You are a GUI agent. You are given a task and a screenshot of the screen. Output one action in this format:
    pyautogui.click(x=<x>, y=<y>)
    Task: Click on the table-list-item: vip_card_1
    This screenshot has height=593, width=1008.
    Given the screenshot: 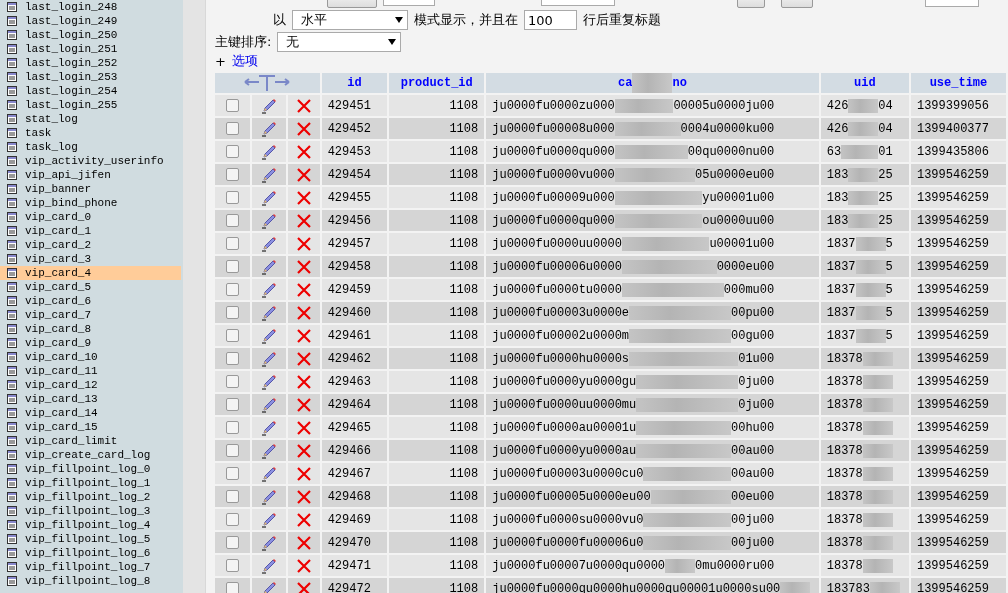 What is the action you would take?
    pyautogui.click(x=90, y=231)
    